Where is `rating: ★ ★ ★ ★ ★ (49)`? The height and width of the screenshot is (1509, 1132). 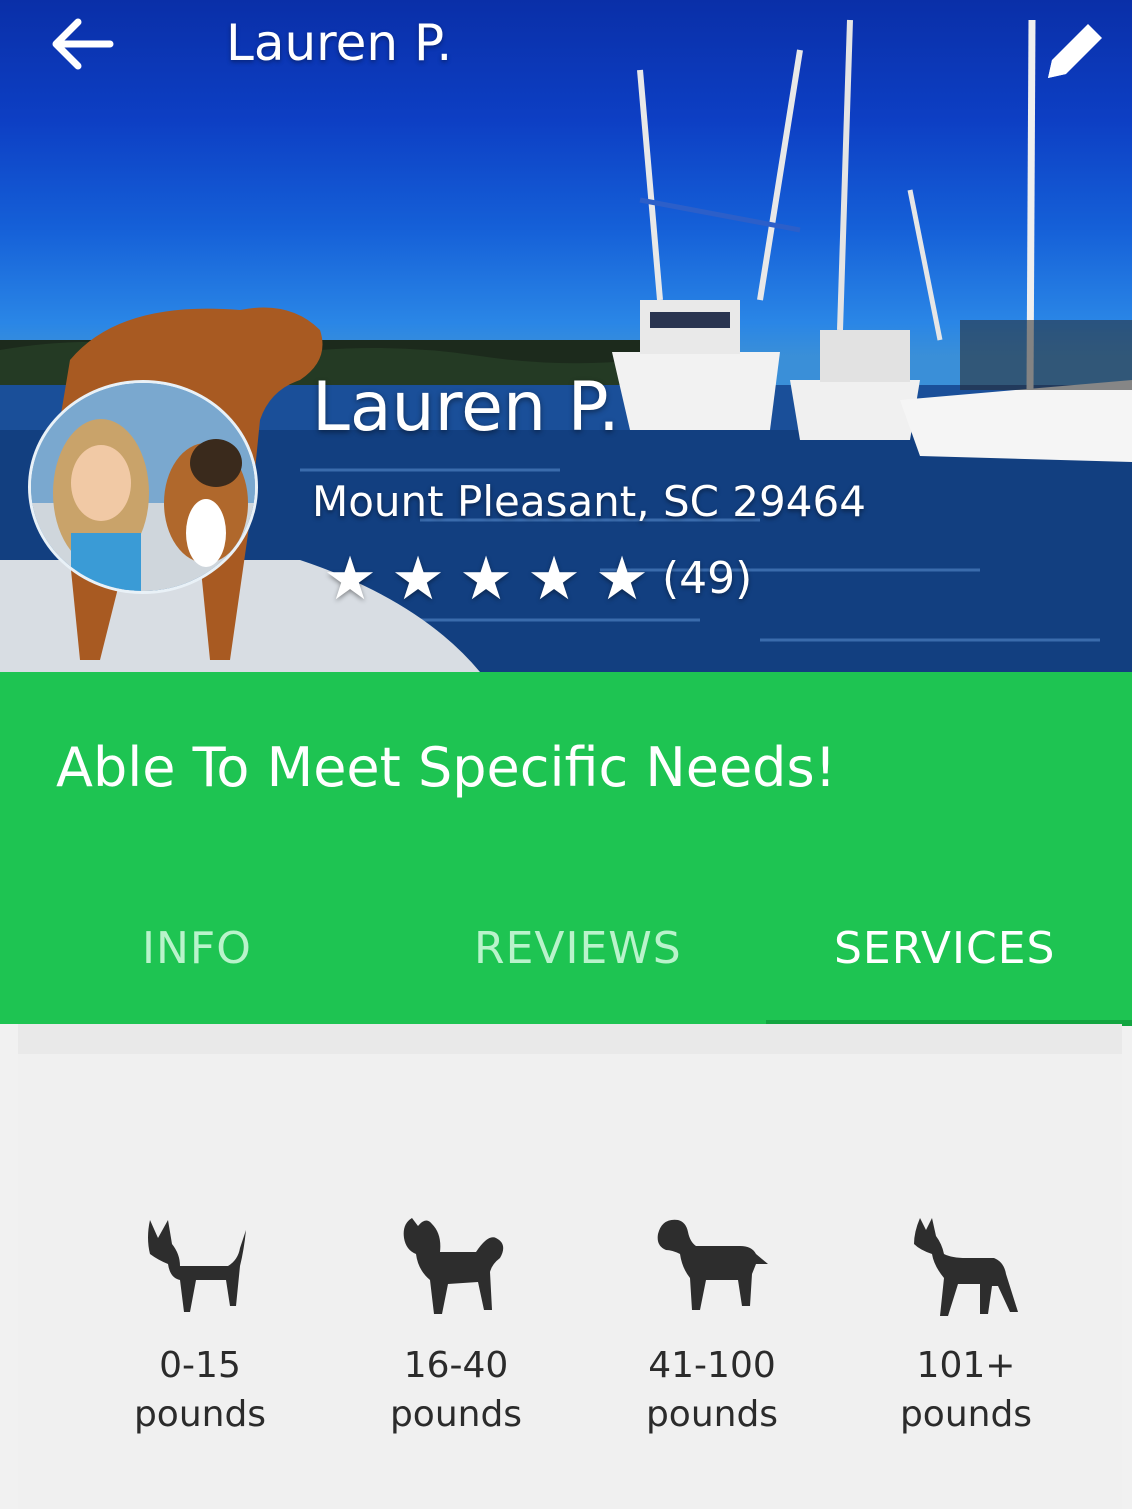
rating: ★ ★ ★ ★ ★ (49) is located at coordinates (534, 579).